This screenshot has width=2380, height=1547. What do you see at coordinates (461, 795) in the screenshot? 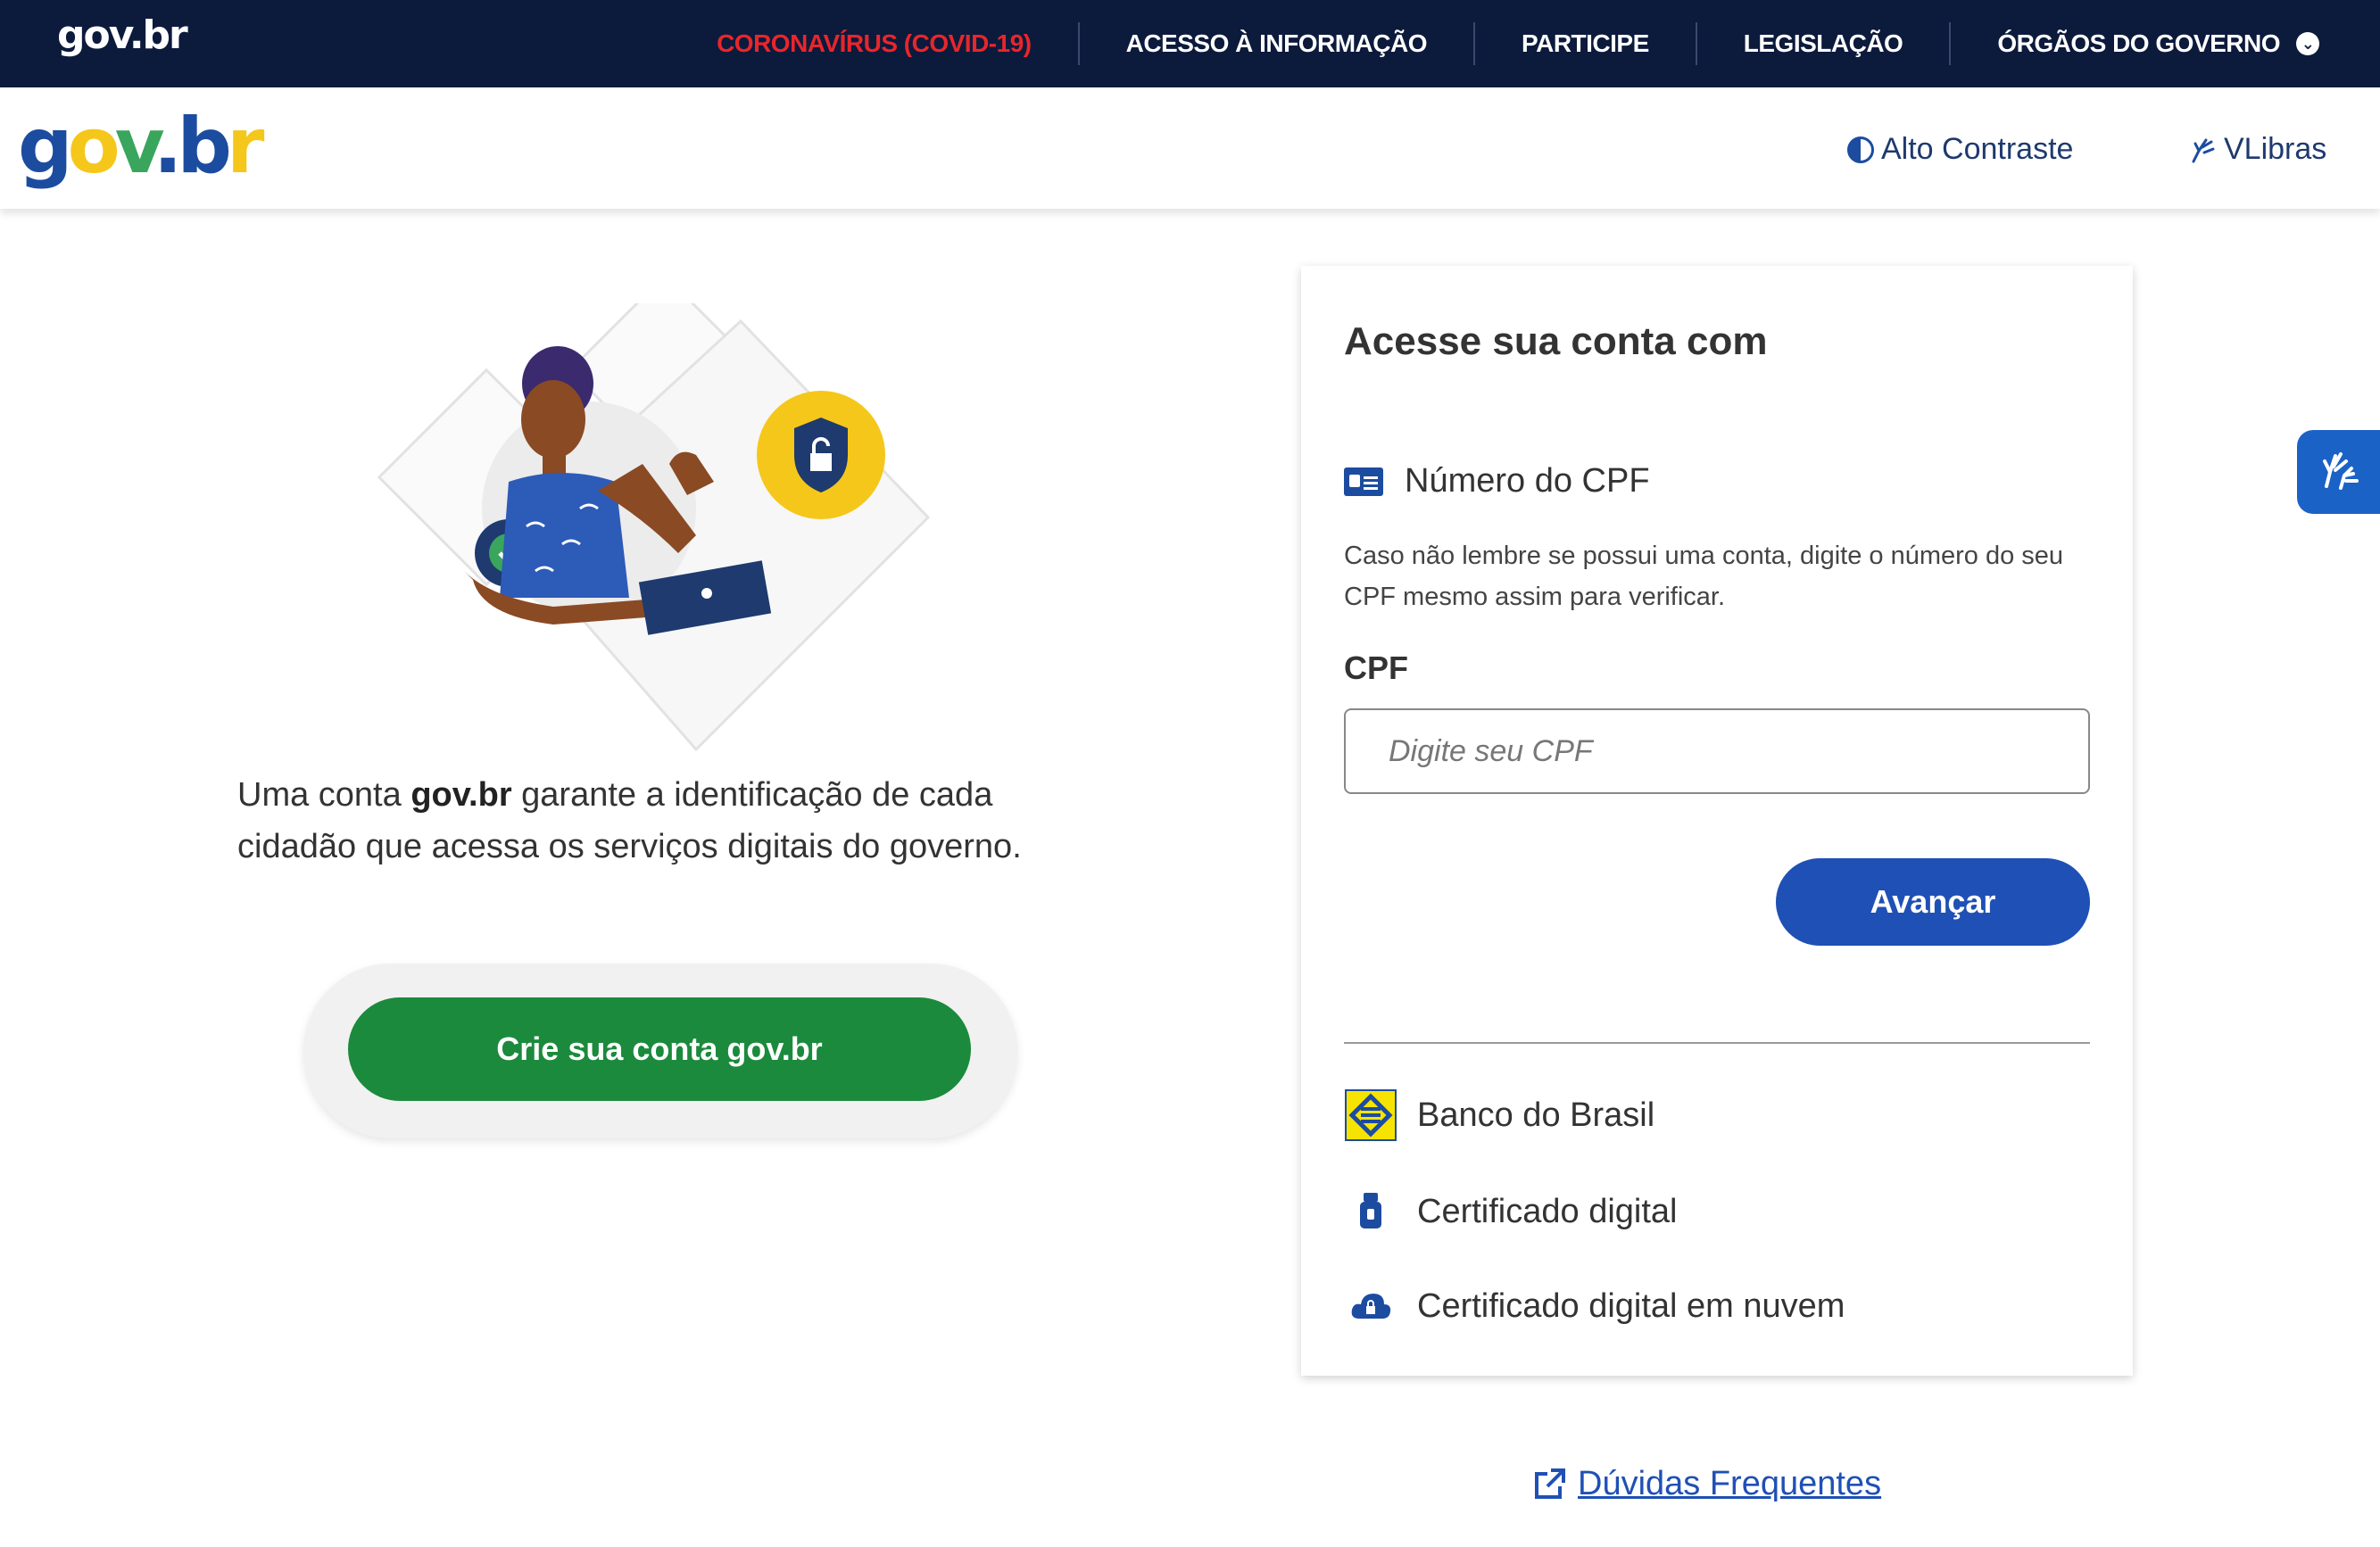
I see `intro-text-bold: gov.br` at bounding box center [461, 795].